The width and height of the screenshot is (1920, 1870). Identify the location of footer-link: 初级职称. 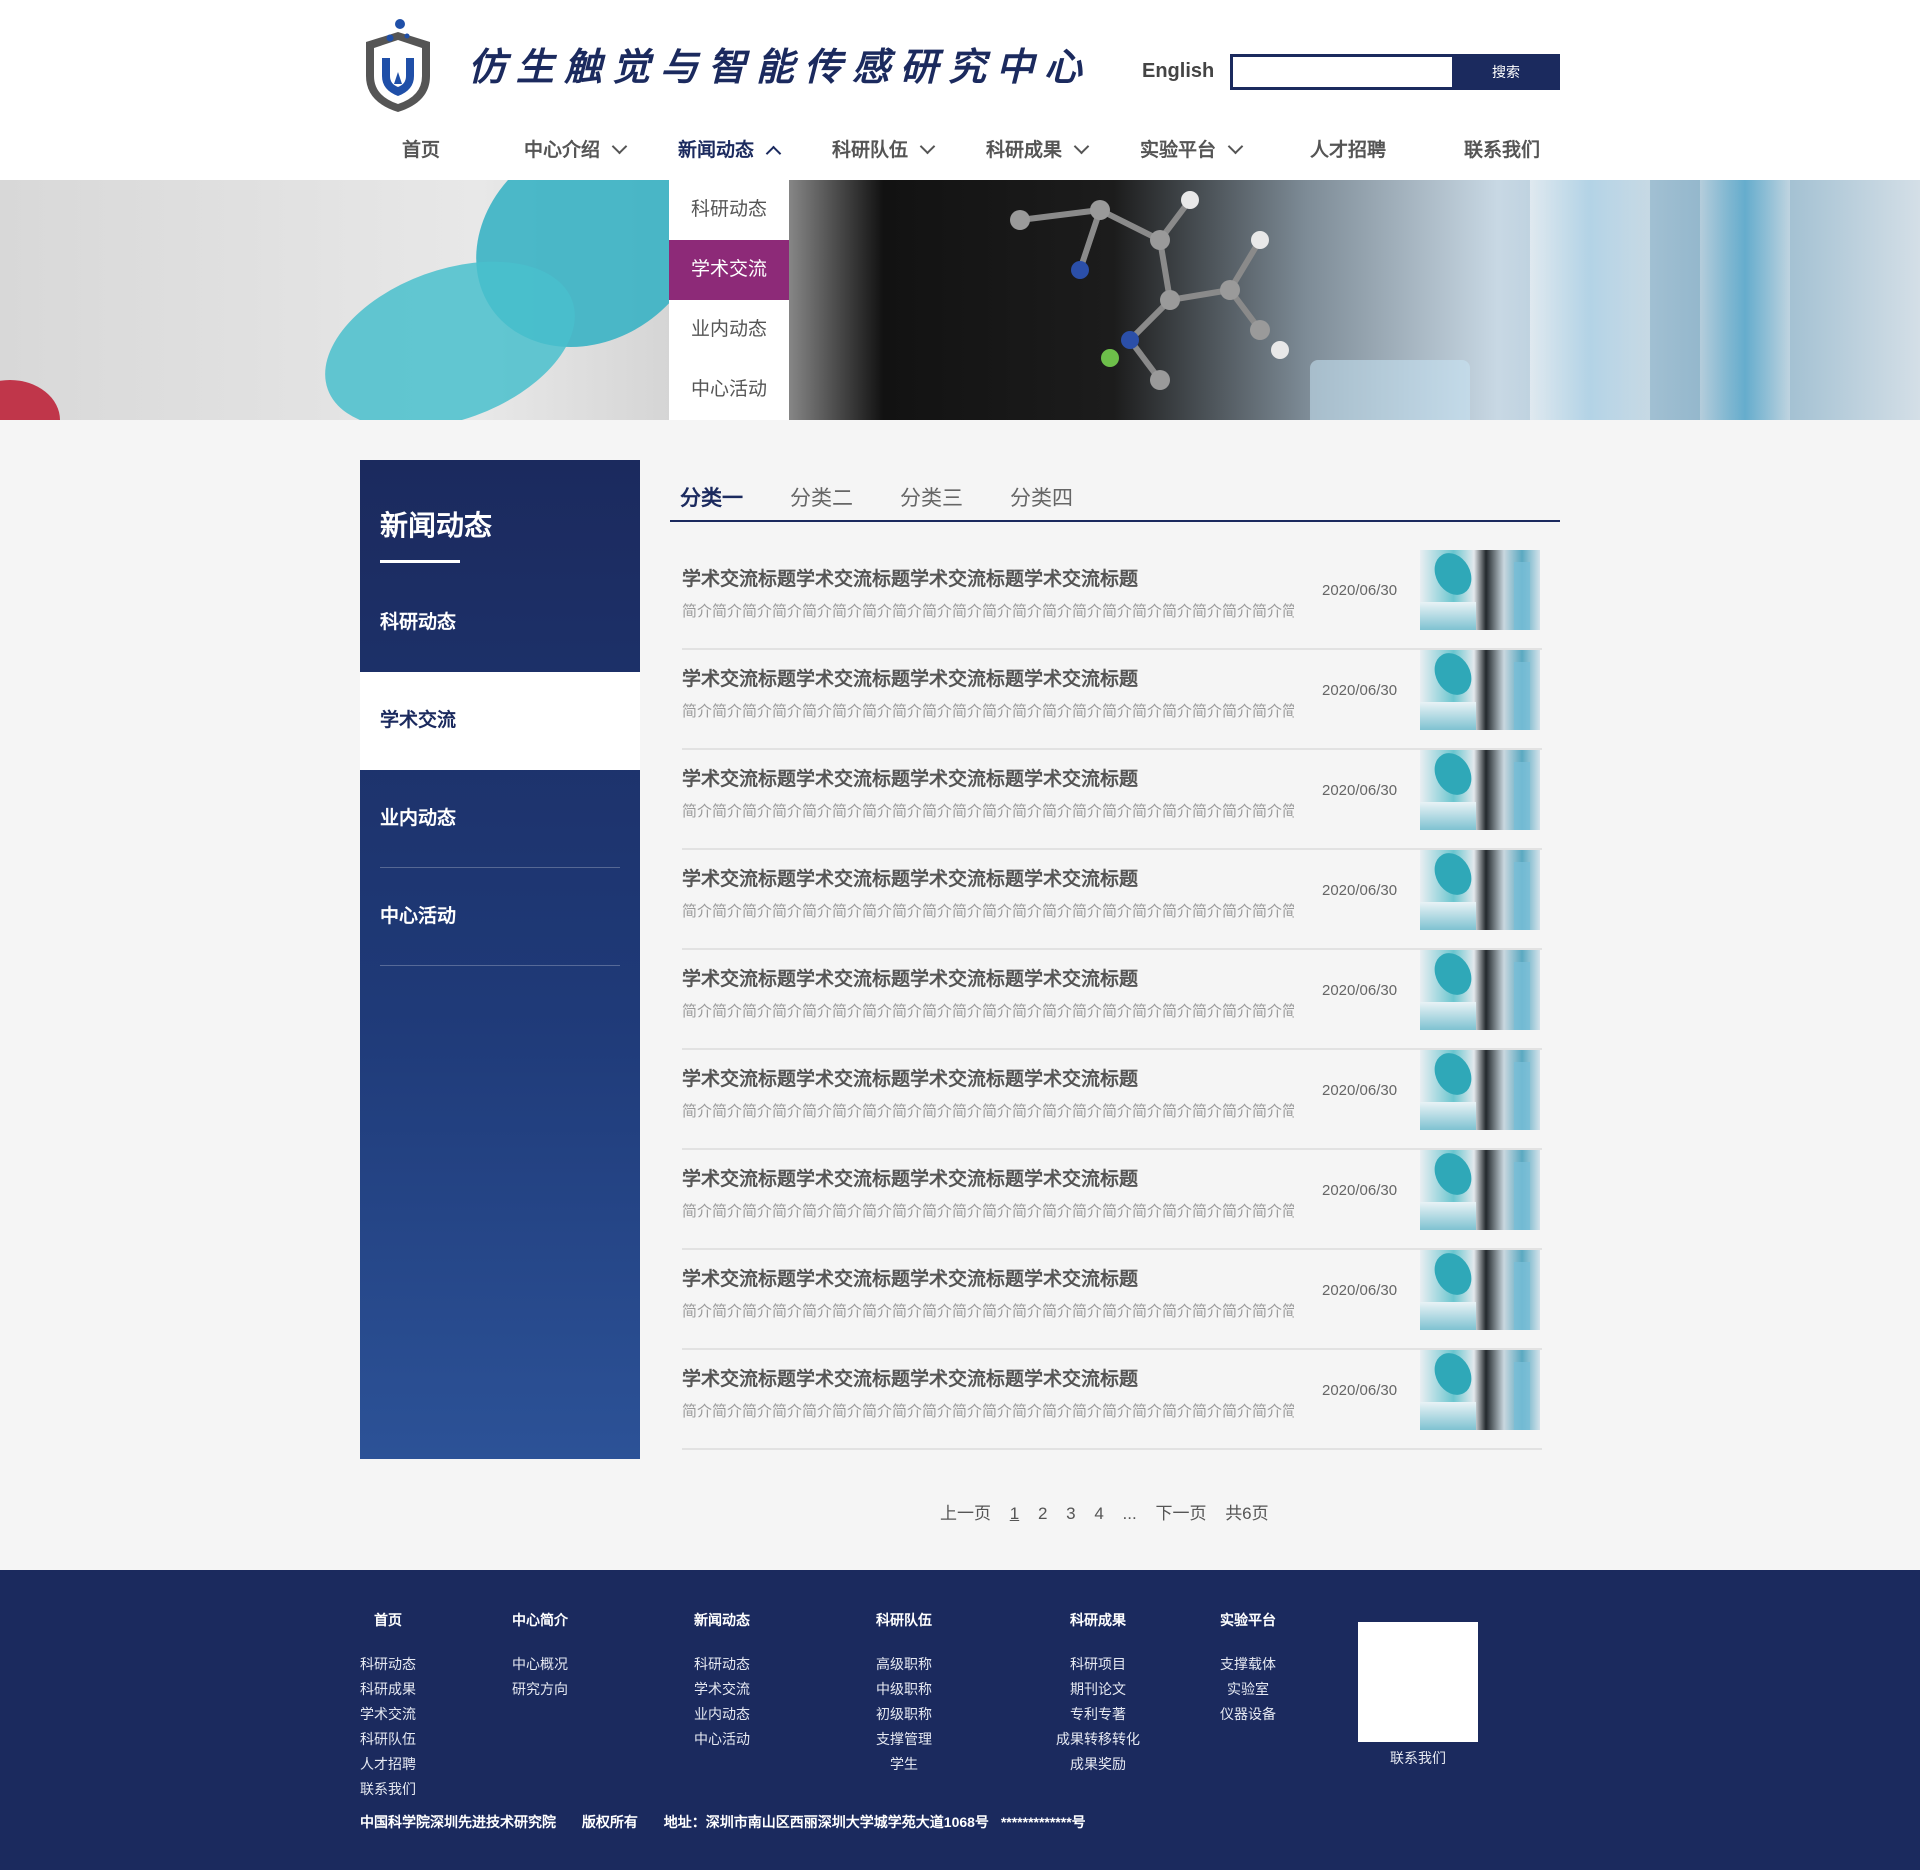
(904, 1714).